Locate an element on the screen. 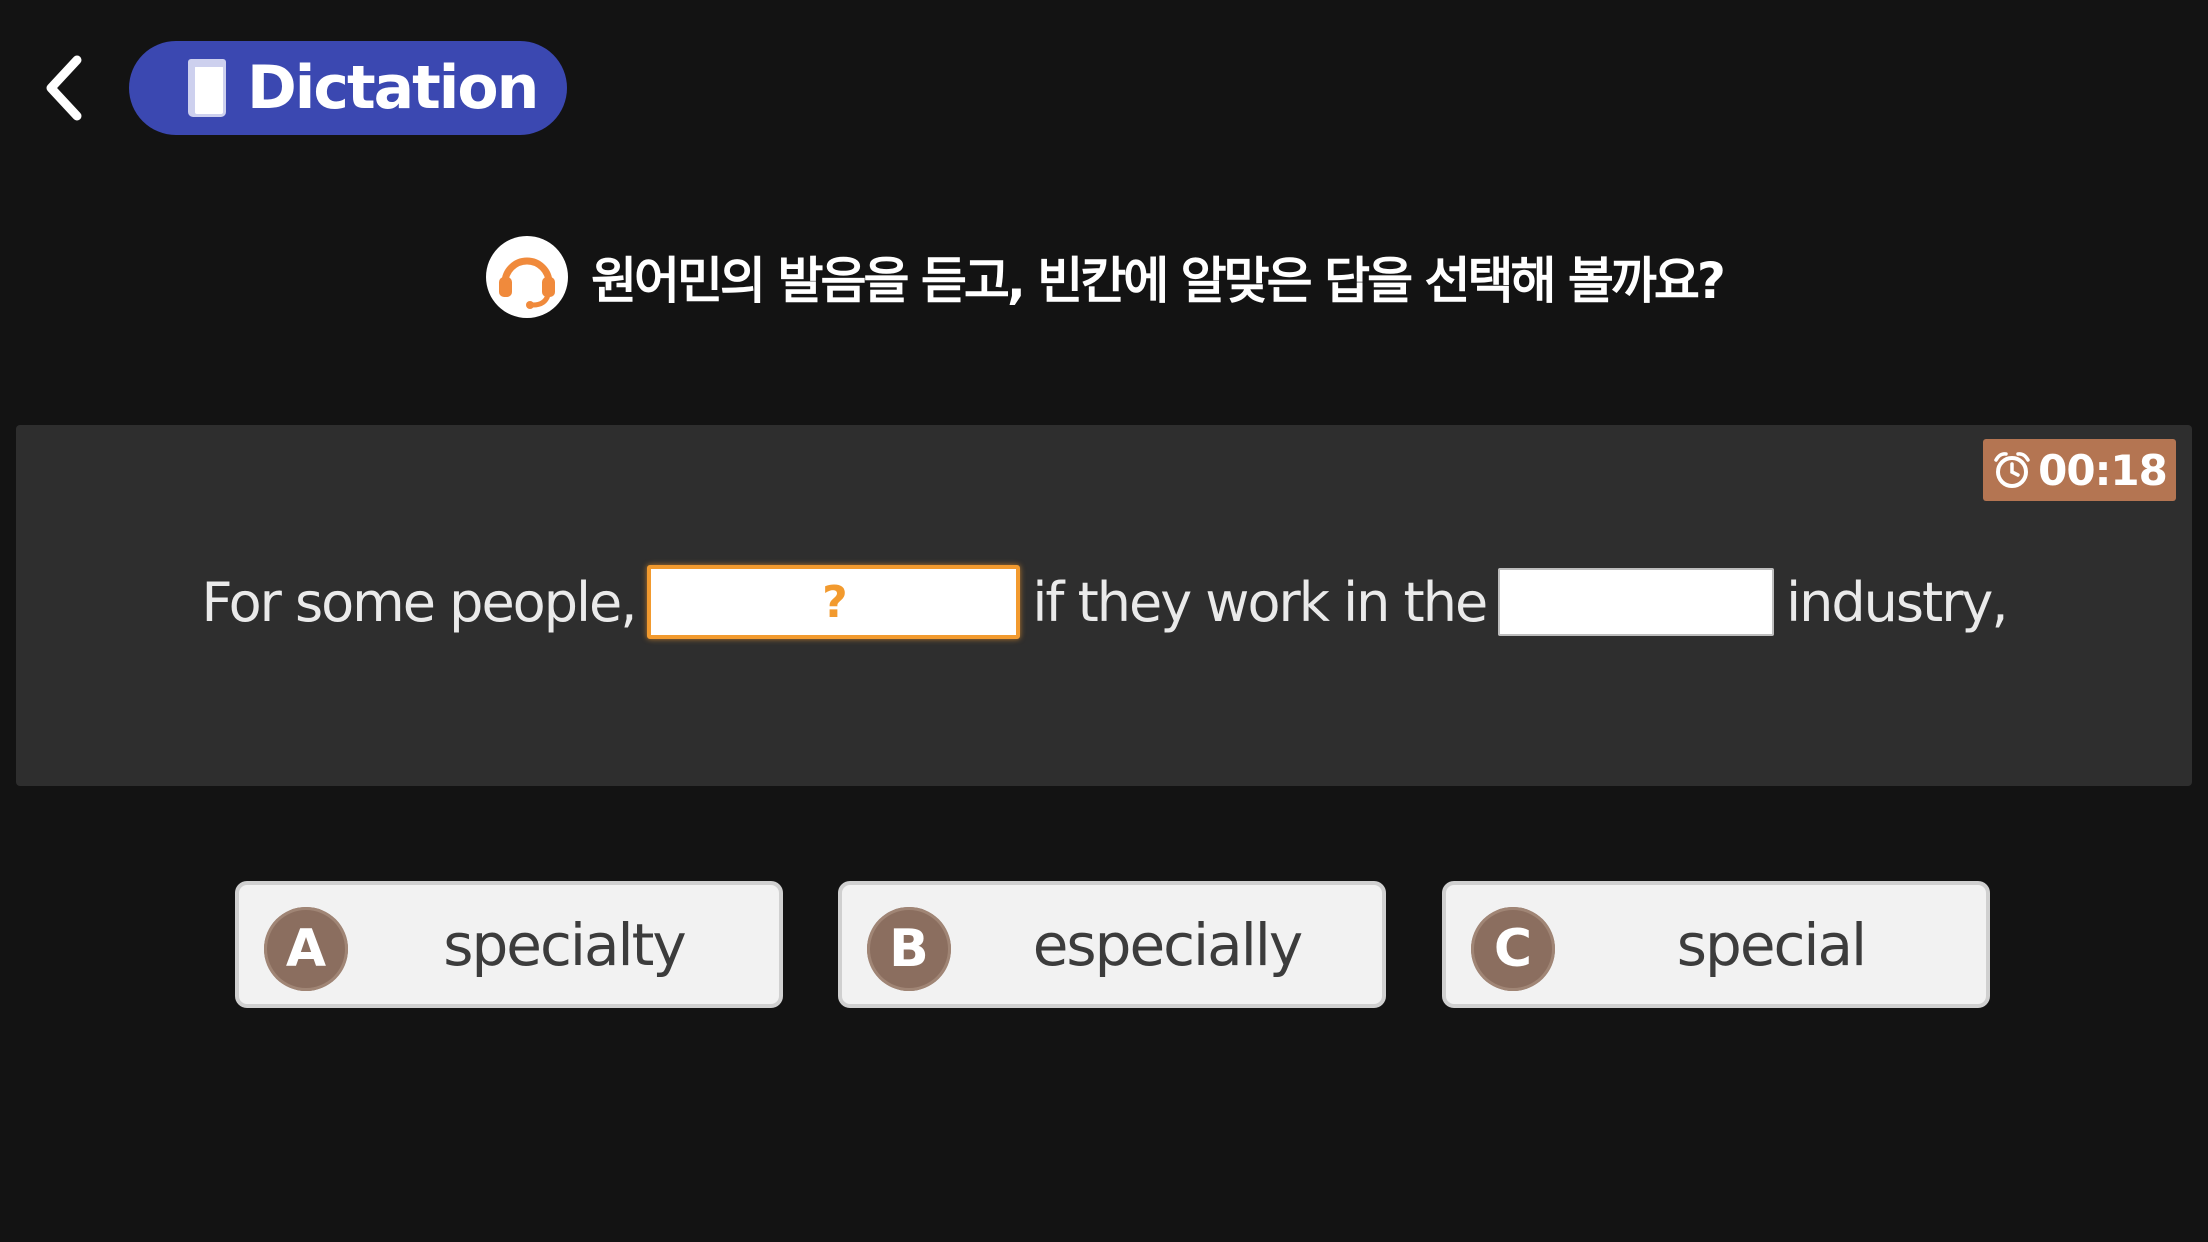 This screenshot has height=1242, width=2208. option-label: especially is located at coordinates (1168, 944).